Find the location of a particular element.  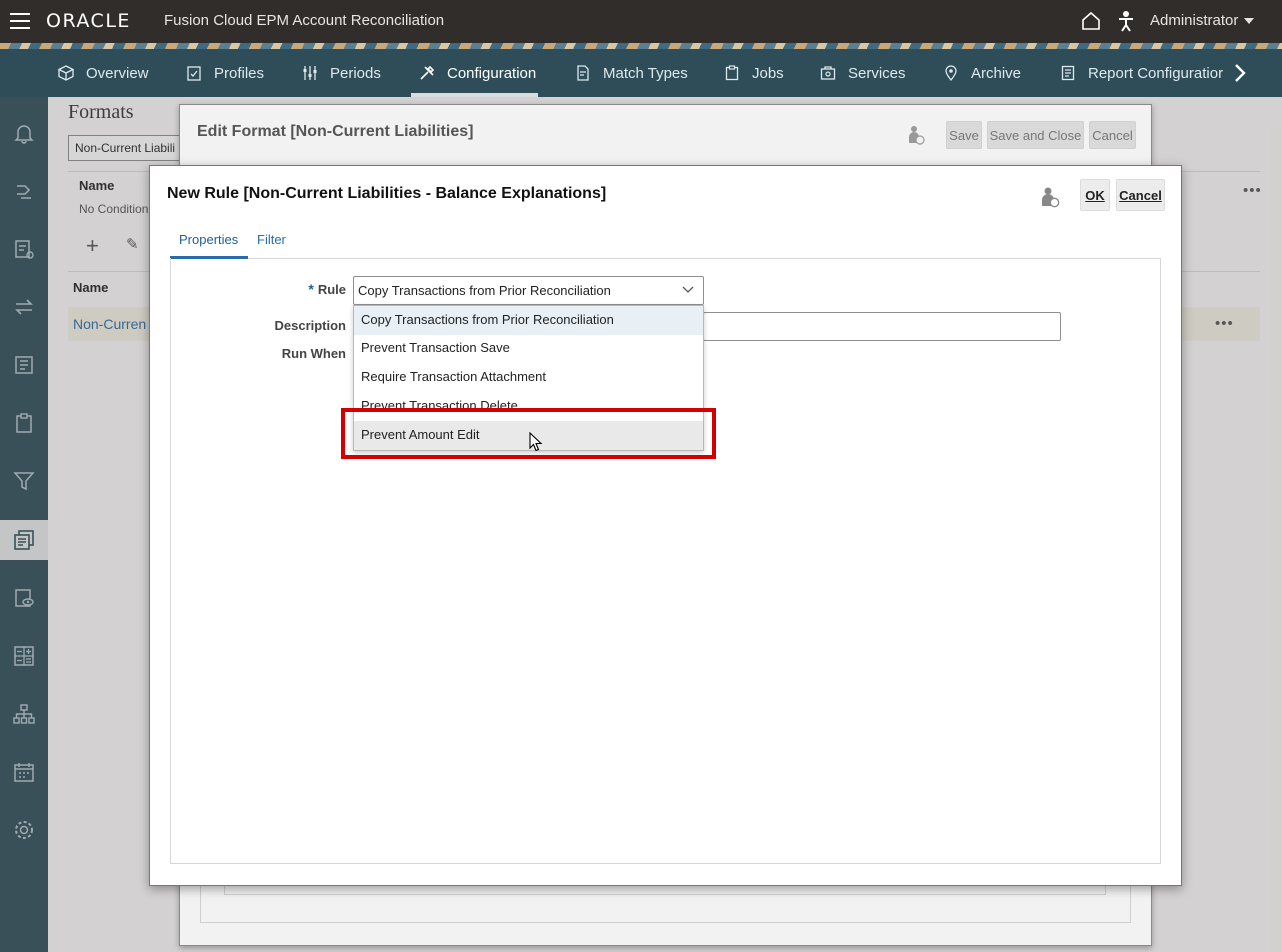

nav-profiles: Profiles is located at coordinates (225, 73).